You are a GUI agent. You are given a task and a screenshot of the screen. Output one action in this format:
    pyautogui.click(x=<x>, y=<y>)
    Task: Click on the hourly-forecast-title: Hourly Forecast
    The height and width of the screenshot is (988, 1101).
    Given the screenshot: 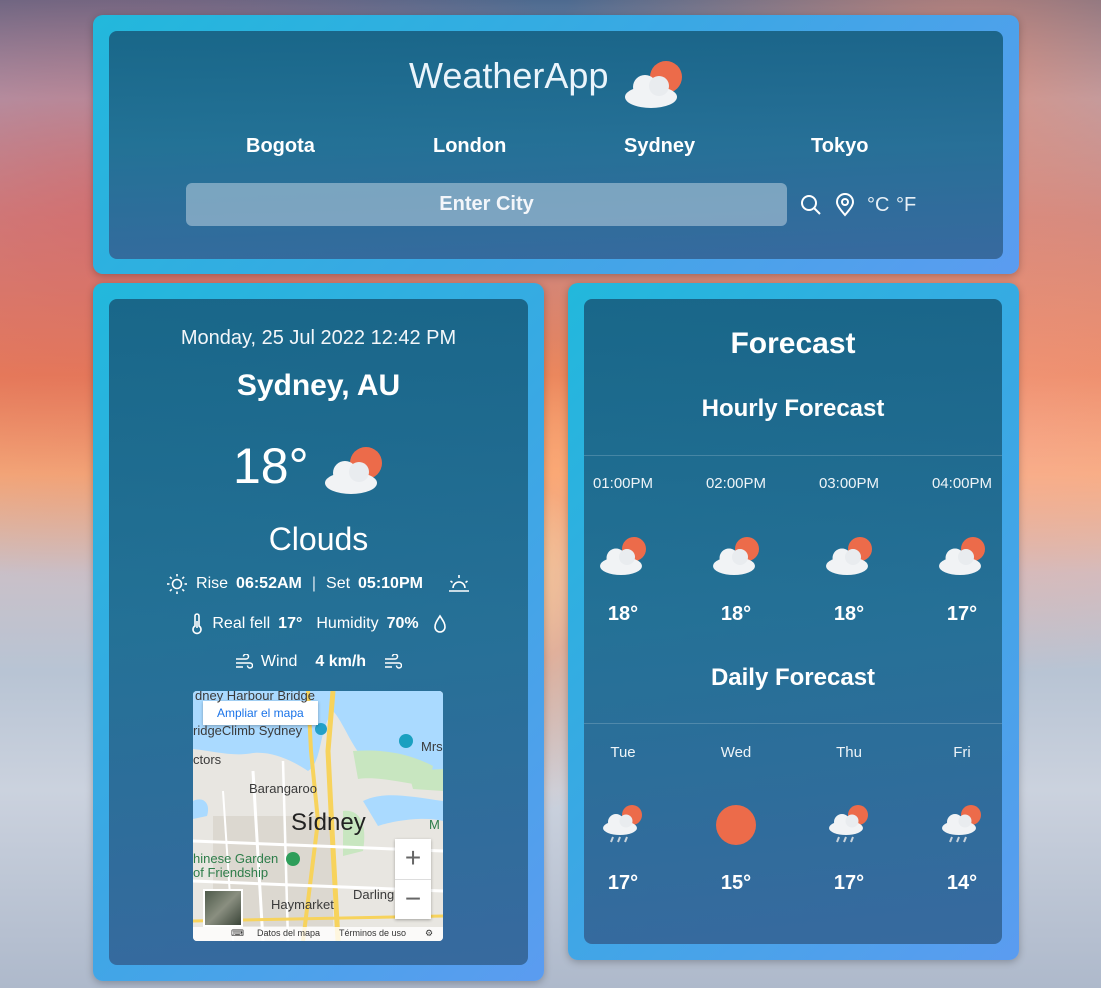 What is the action you would take?
    pyautogui.click(x=793, y=408)
    